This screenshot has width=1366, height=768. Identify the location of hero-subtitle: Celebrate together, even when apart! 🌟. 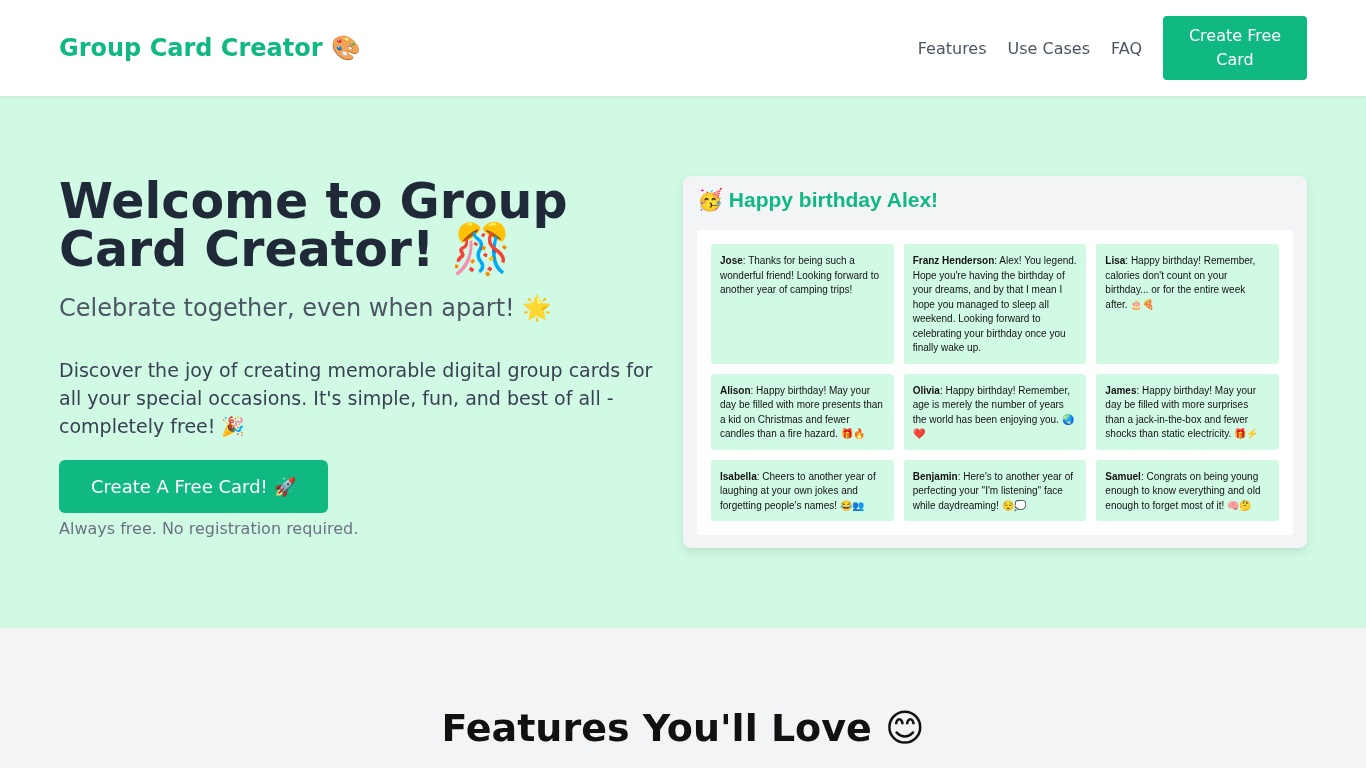
(306, 308).